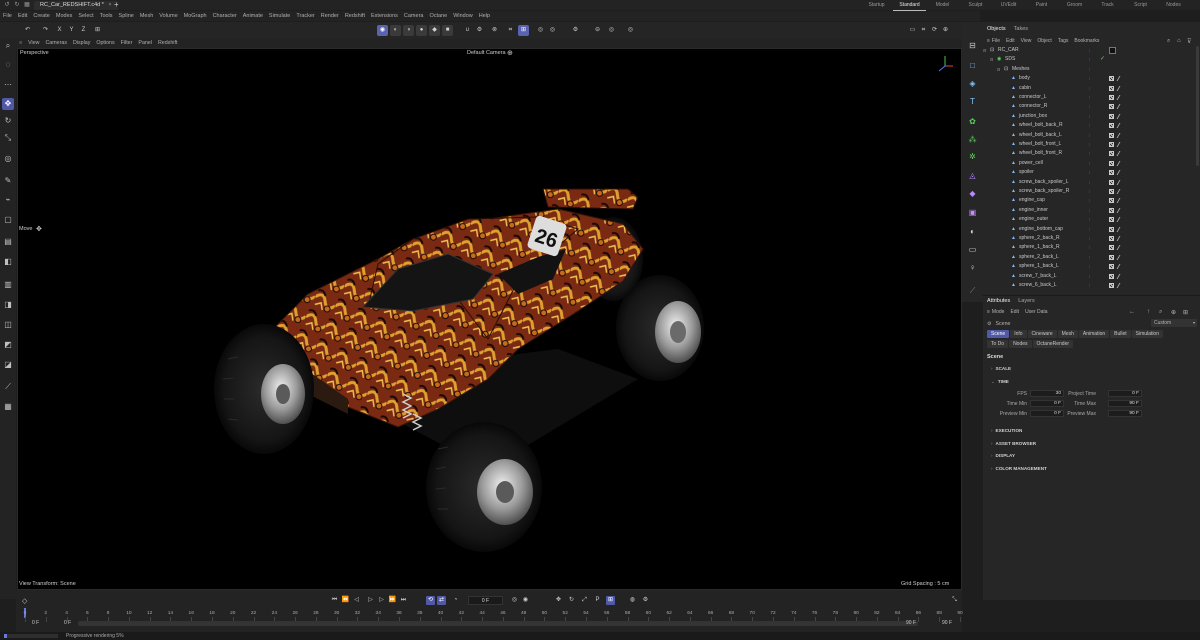  Describe the element at coordinates (972, 139) in the screenshot. I see `cloner-icon: ⁂` at that location.